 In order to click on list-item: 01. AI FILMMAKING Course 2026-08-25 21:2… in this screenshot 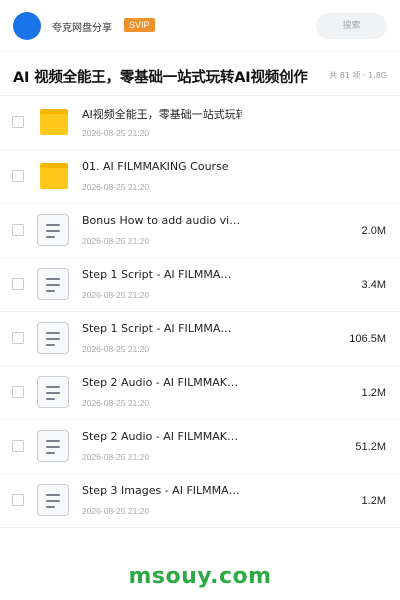, I will do `click(200, 177)`.